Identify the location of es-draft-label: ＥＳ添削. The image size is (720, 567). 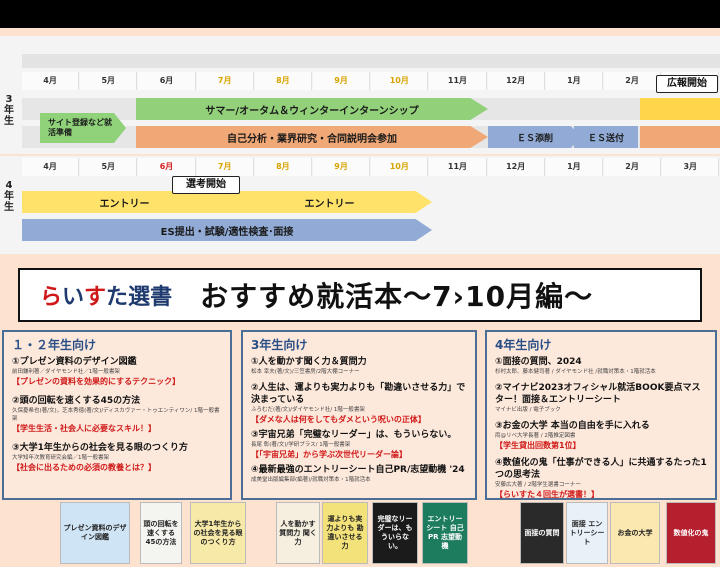
(534, 138).